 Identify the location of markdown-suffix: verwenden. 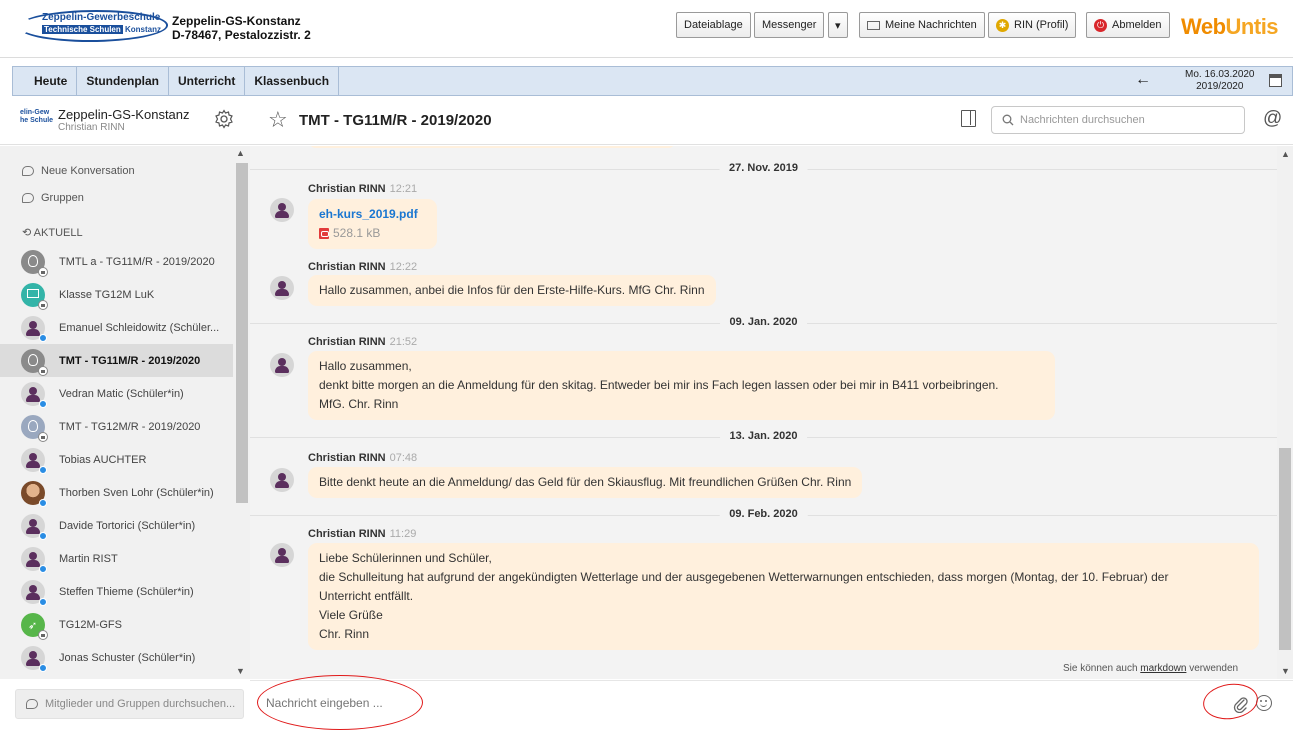
(1212, 668).